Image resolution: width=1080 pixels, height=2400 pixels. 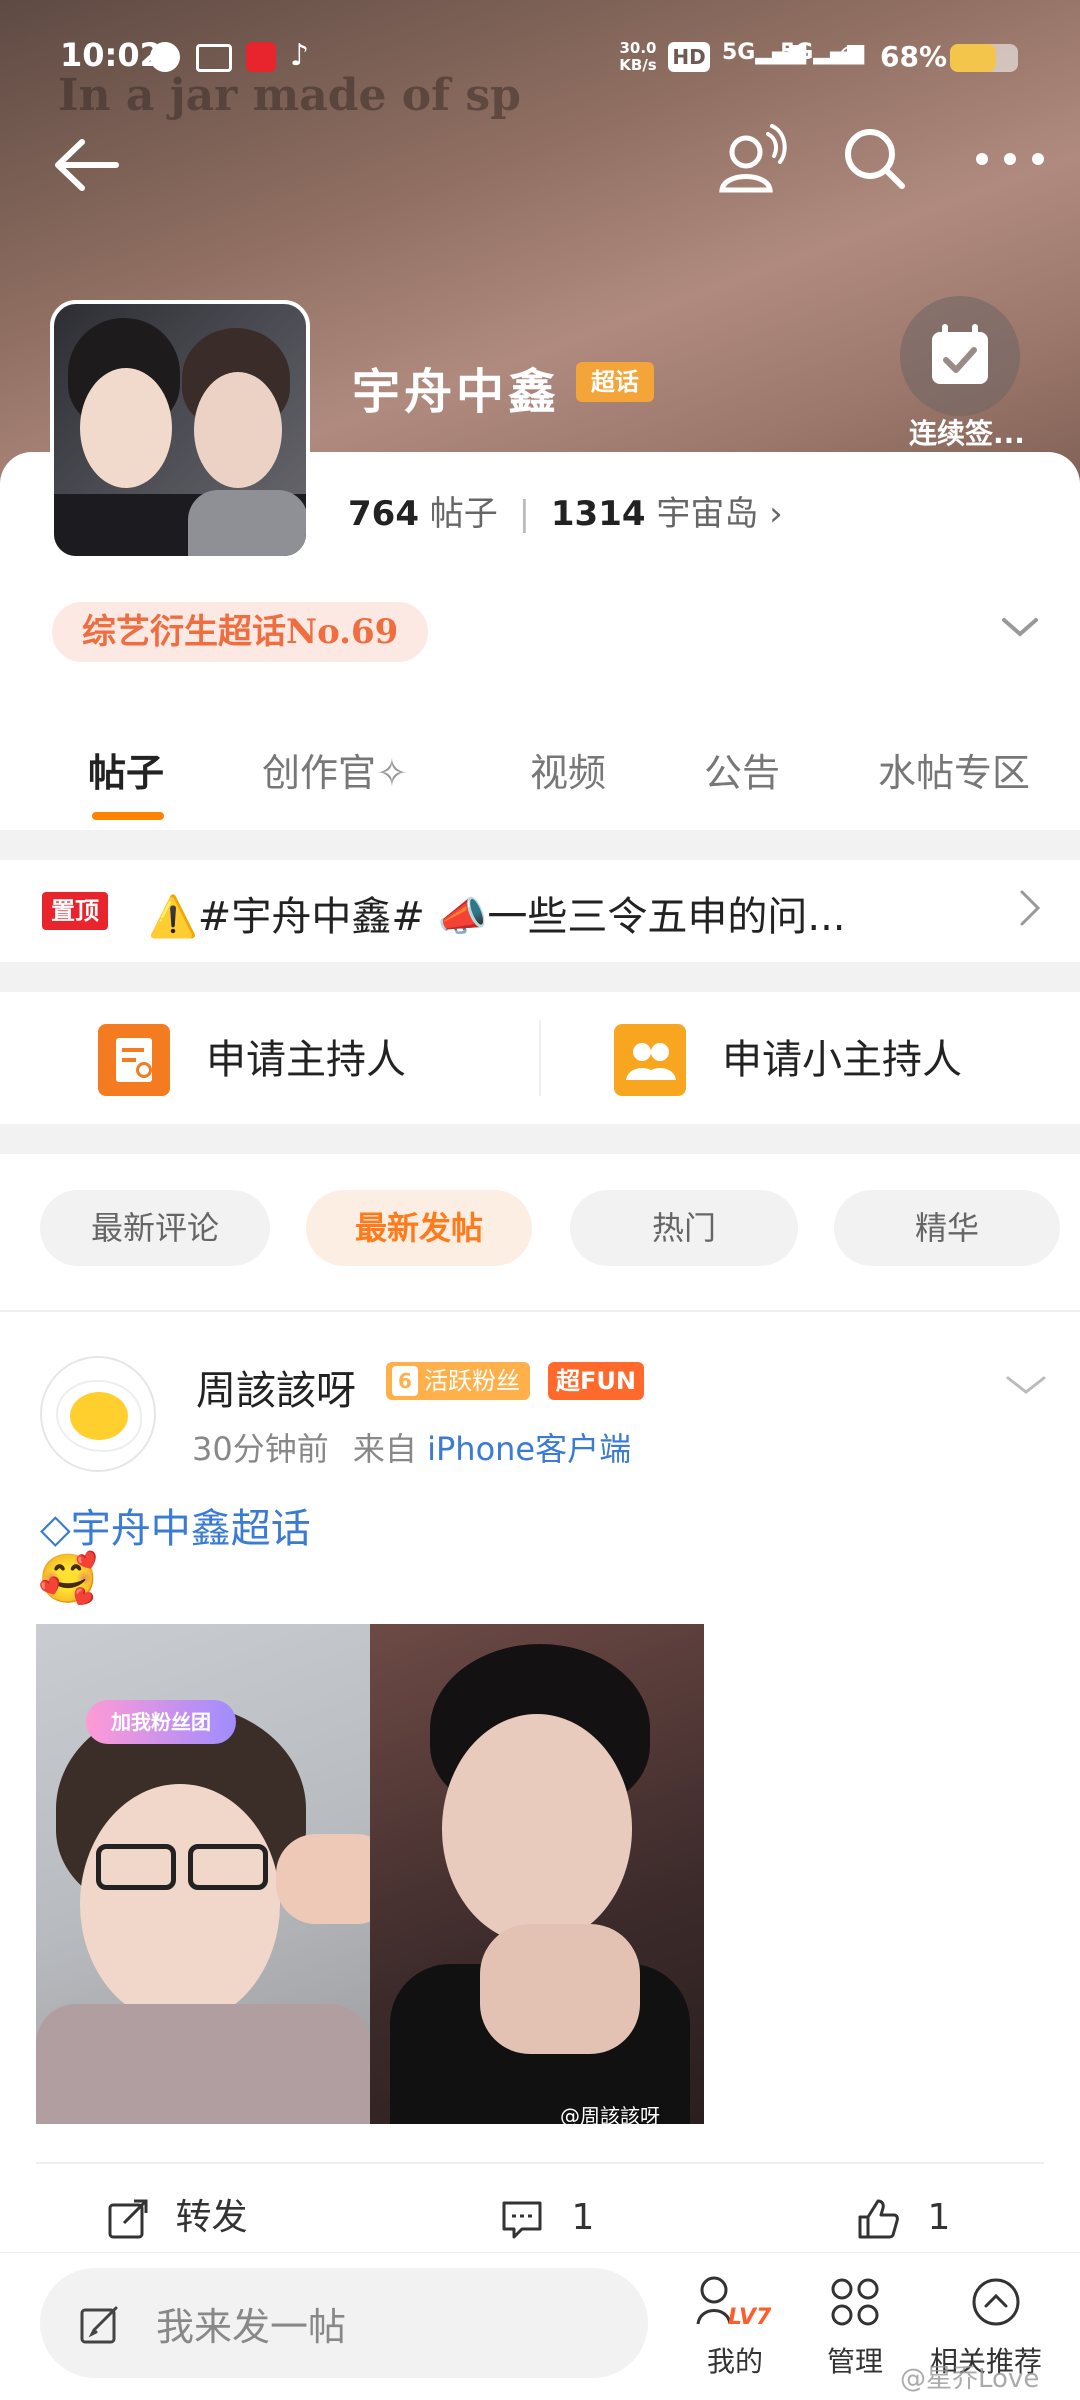 What do you see at coordinates (689, 57) in the screenshot?
I see `hd-voice-icon: HD` at bounding box center [689, 57].